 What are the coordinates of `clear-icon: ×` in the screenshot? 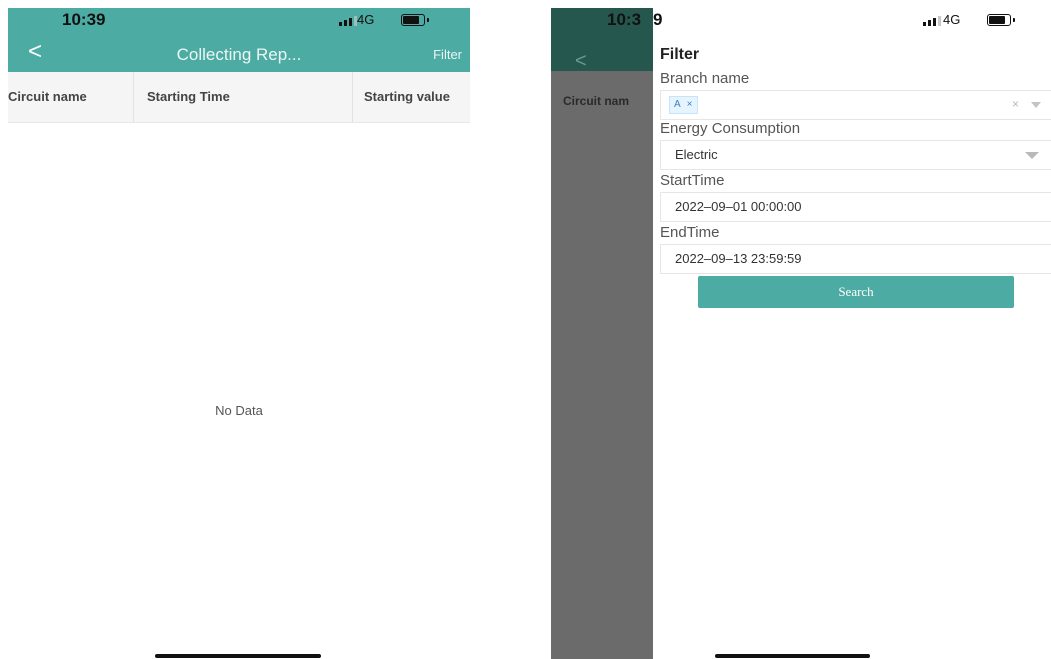 It's located at (1015, 104).